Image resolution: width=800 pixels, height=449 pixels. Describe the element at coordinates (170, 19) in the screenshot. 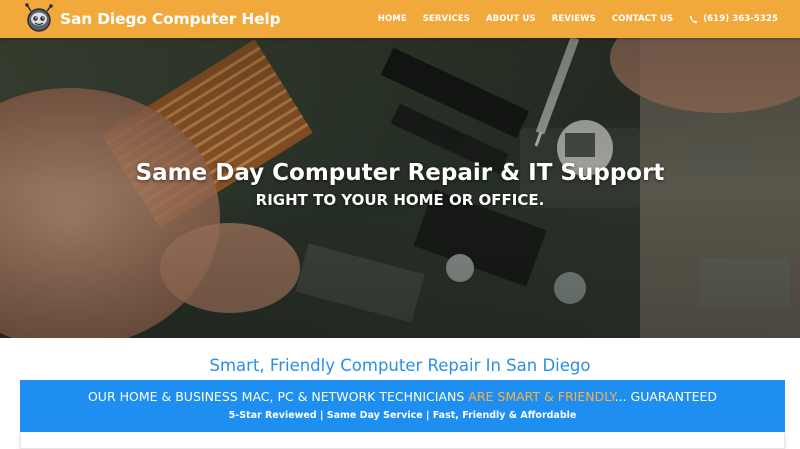

I see `brand-name: San Diego Computer Help` at that location.